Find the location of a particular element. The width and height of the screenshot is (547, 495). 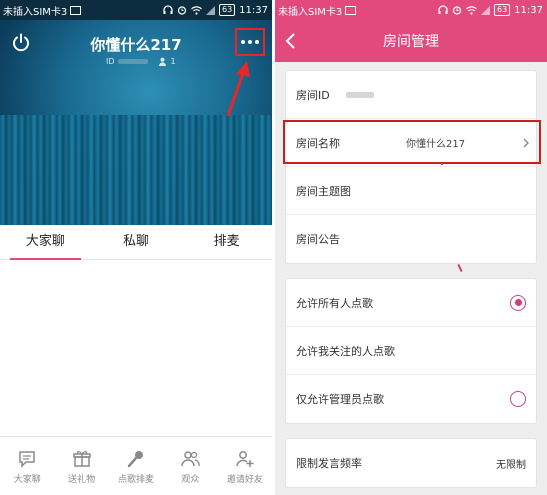

nav-invite-friends: 邀请好友 is located at coordinates (245, 466).